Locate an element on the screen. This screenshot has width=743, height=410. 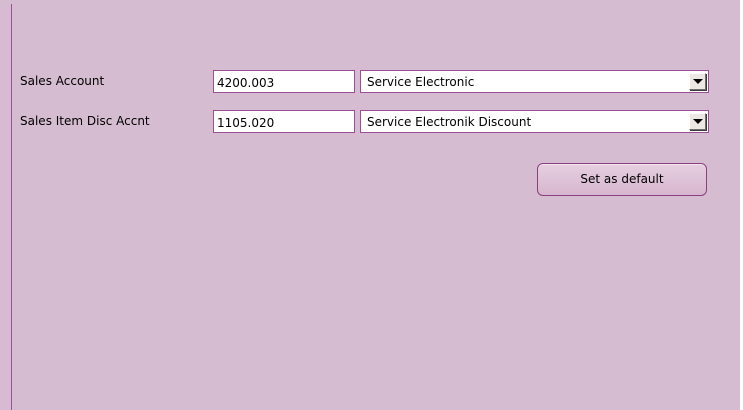
panel-left-border is located at coordinates (11, 207).